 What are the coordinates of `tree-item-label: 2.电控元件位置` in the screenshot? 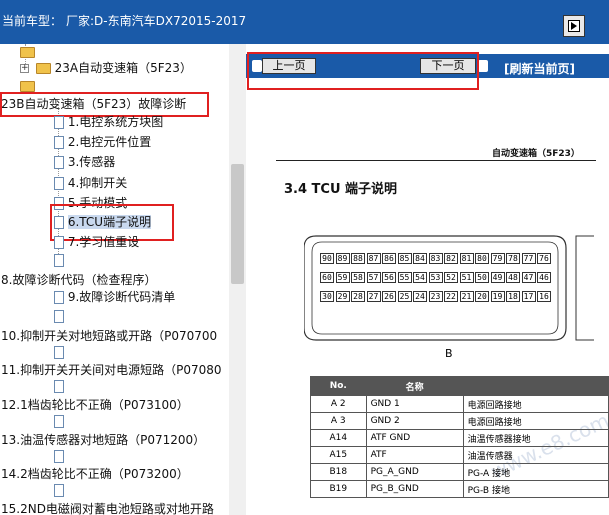 It's located at (109, 142).